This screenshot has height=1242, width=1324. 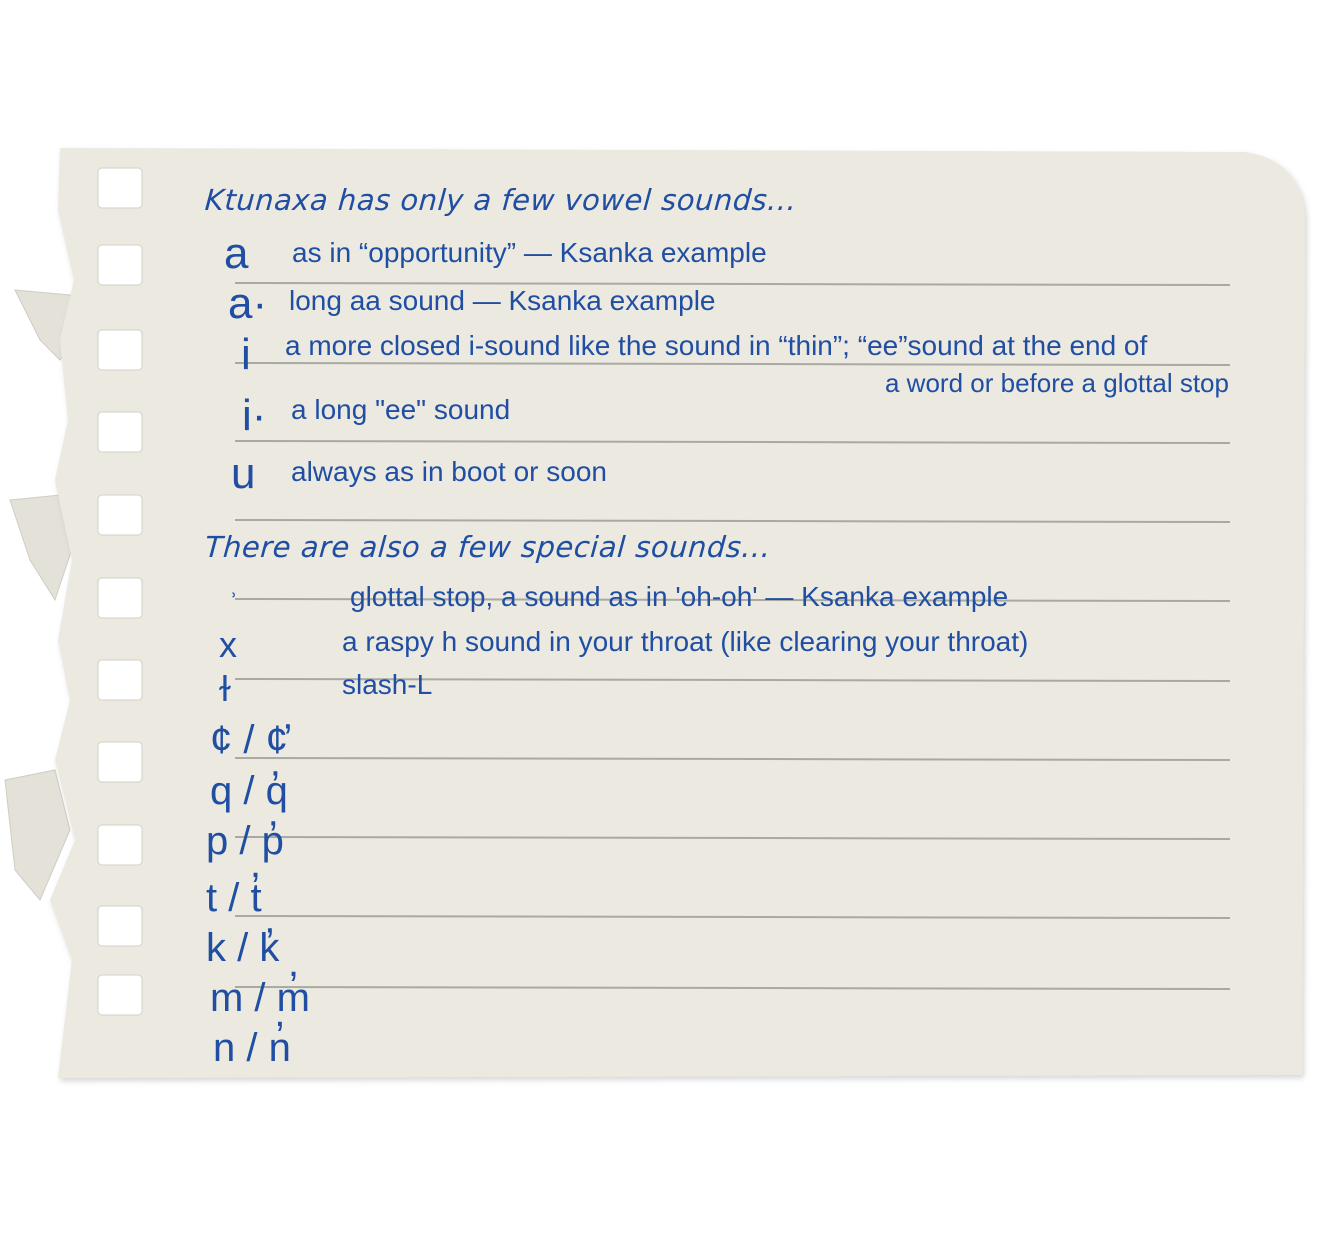 I want to click on vowel-desc-u: always as in boot or soon, so click(x=449, y=471).